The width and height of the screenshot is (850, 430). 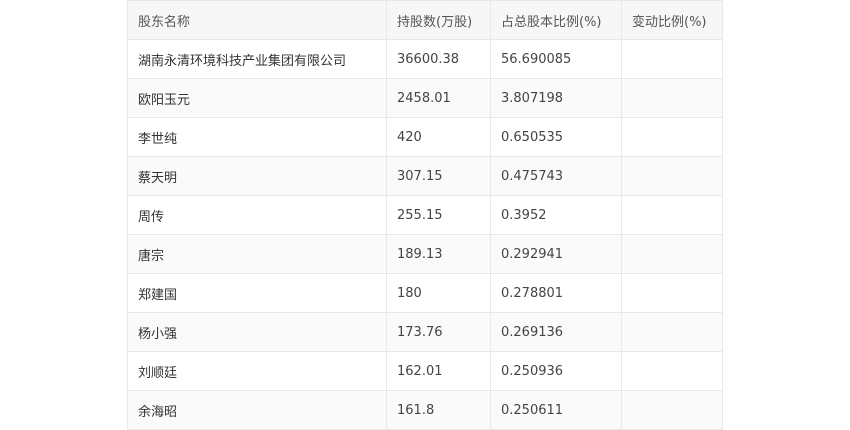 What do you see at coordinates (257, 98) in the screenshot?
I see `cell-shareholder-name: 欧阳玉元` at bounding box center [257, 98].